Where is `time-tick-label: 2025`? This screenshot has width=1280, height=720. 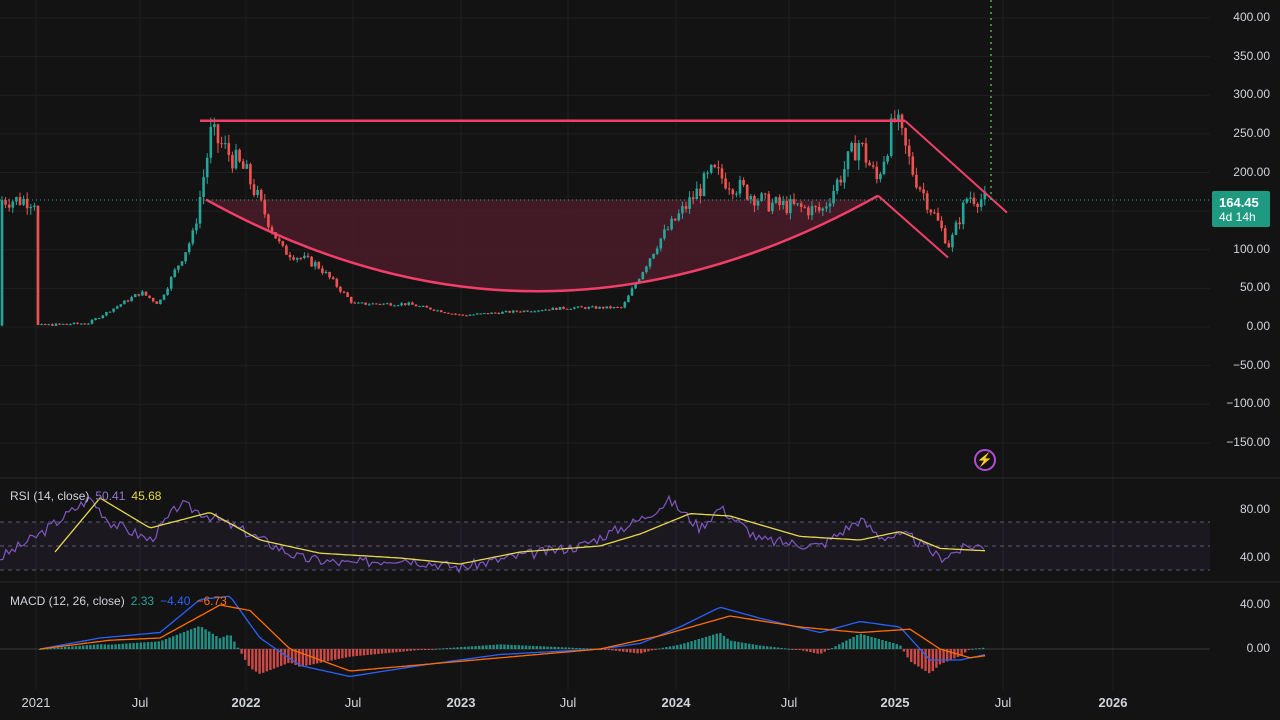 time-tick-label: 2025 is located at coordinates (895, 702).